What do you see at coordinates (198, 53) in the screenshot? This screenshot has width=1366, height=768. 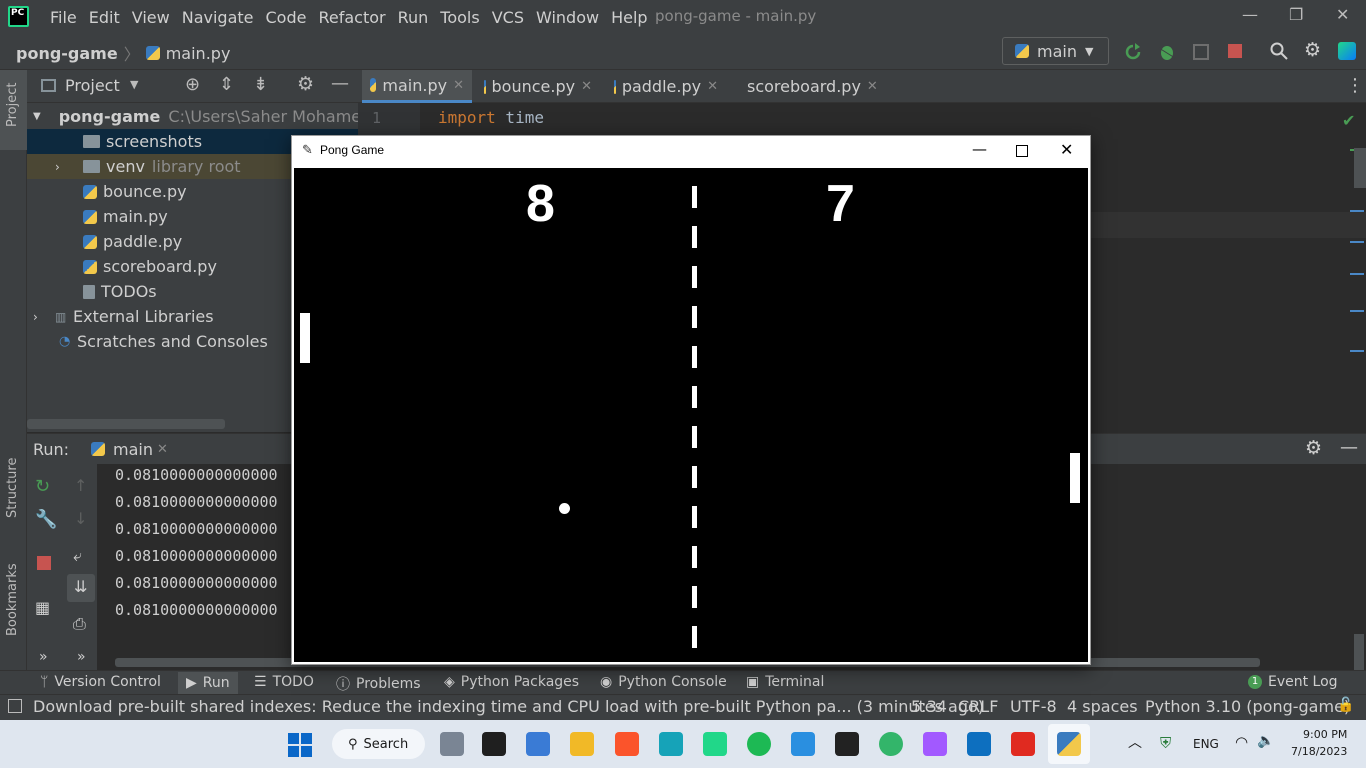 I see `breadcrumb-file: main.py` at bounding box center [198, 53].